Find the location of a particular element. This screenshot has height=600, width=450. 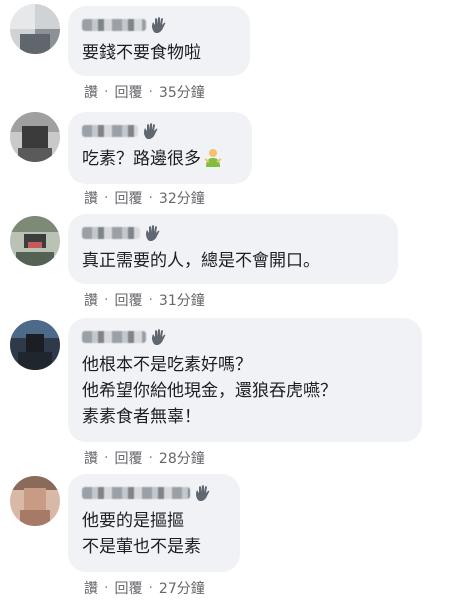

comment-actions: 讚 · 回覆 · 32分鐘 is located at coordinates (144, 198).